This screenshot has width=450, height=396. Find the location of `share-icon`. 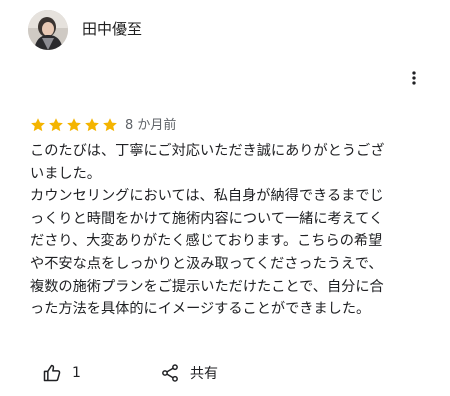

share-icon is located at coordinates (170, 373).